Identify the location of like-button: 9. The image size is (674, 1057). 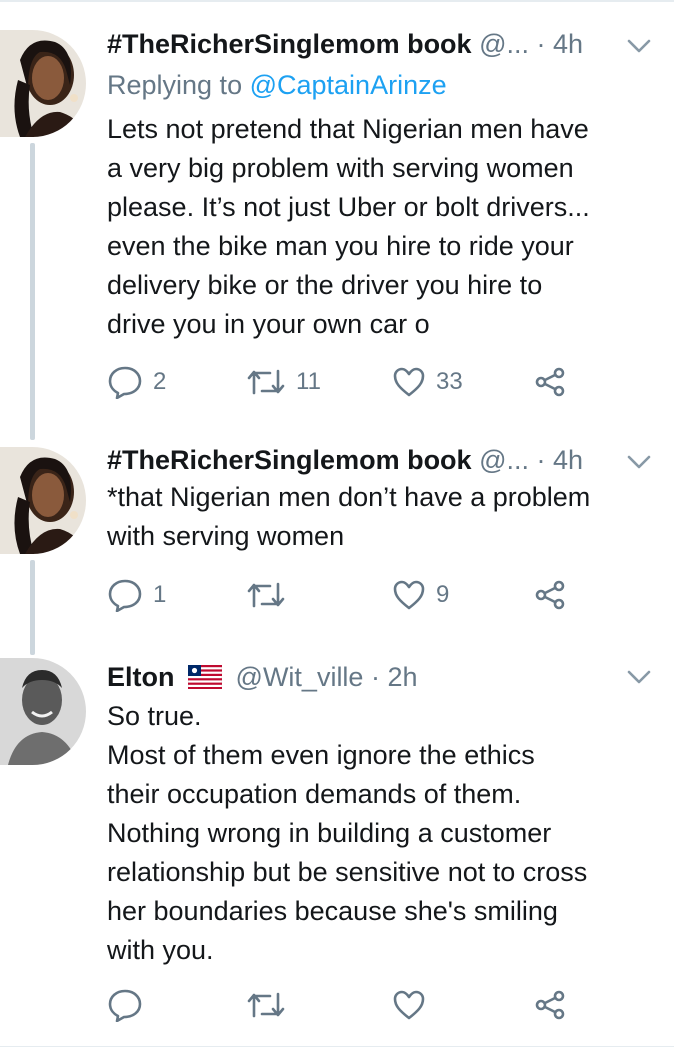
(420, 595).